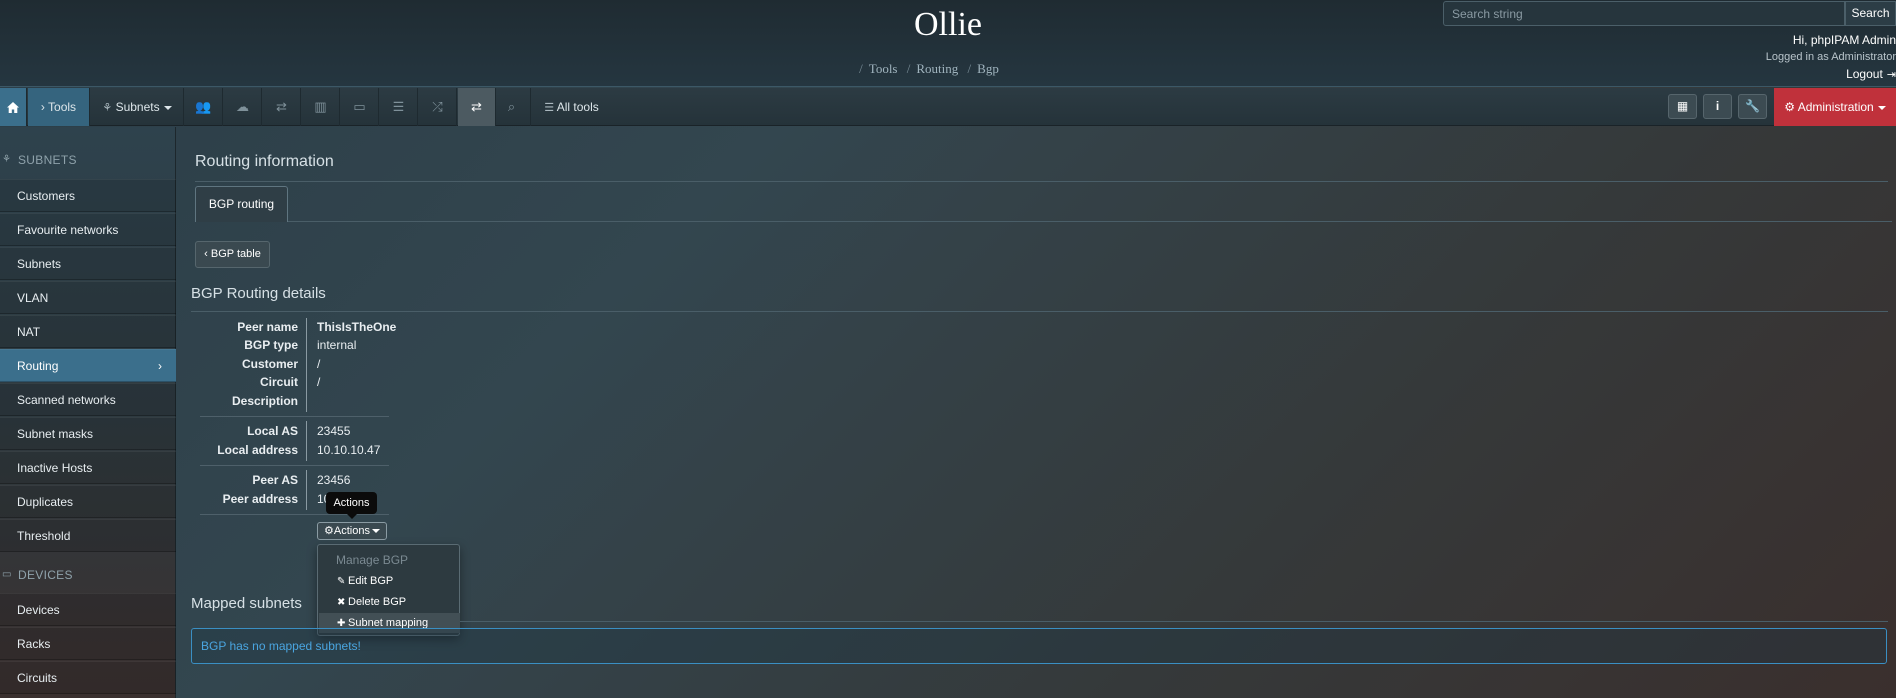  I want to click on tab-bgp-routing: BGP routing, so click(241, 204).